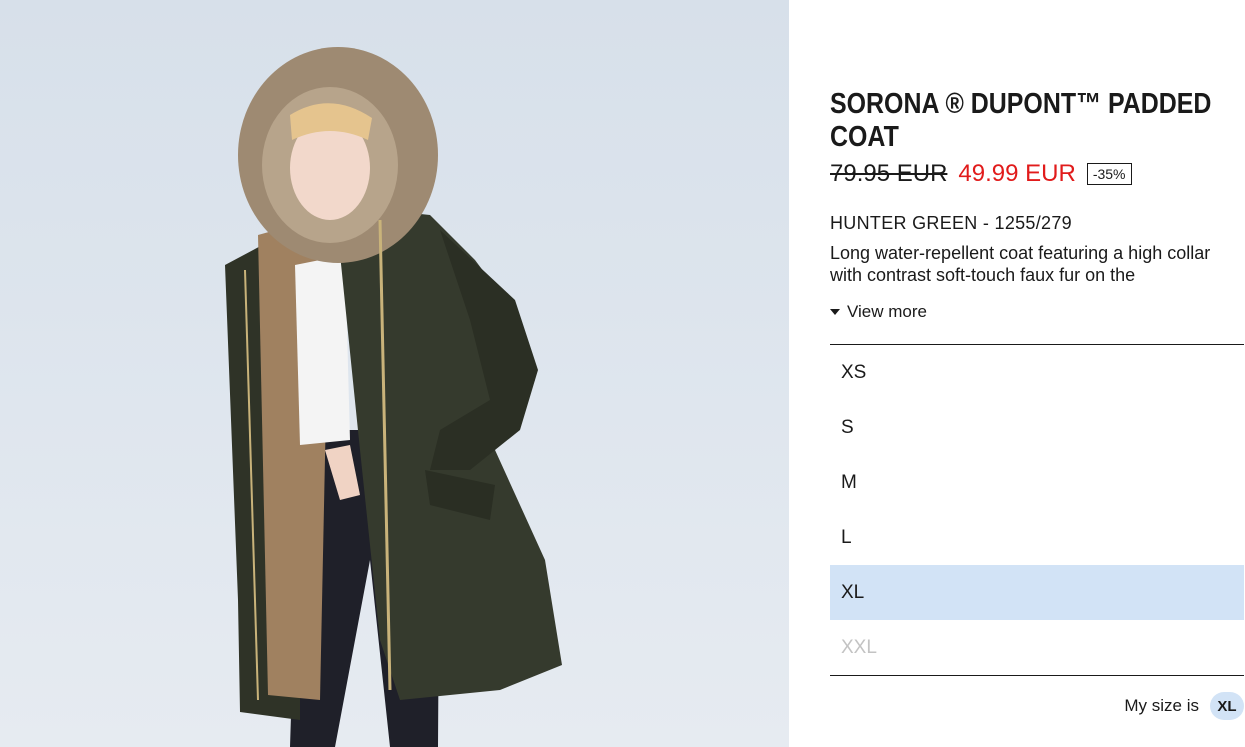  Describe the element at coordinates (889, 173) in the screenshot. I see `original-price: 79.95 EUR` at that location.